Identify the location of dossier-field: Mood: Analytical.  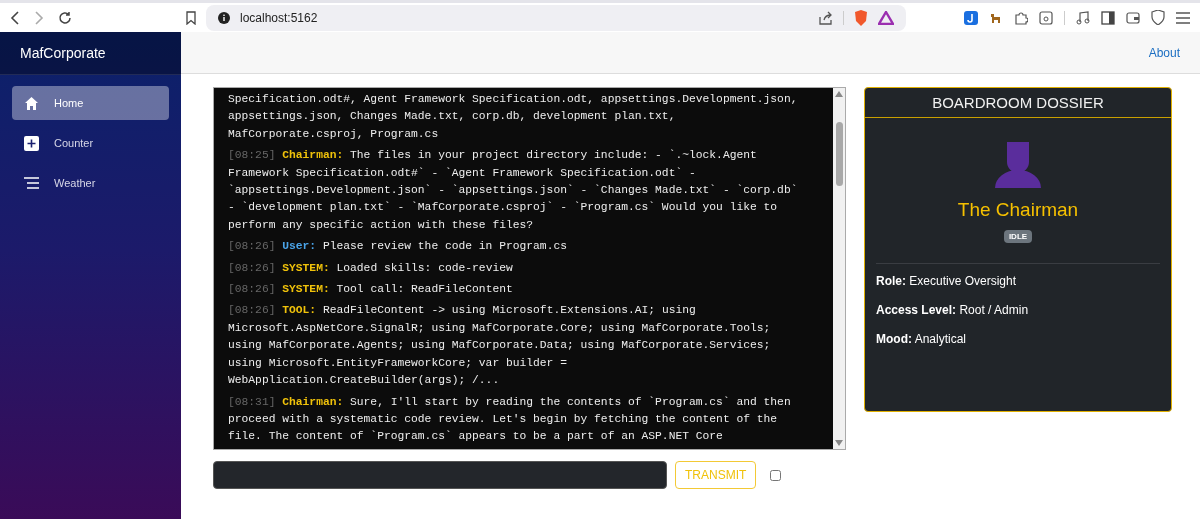
(1018, 339).